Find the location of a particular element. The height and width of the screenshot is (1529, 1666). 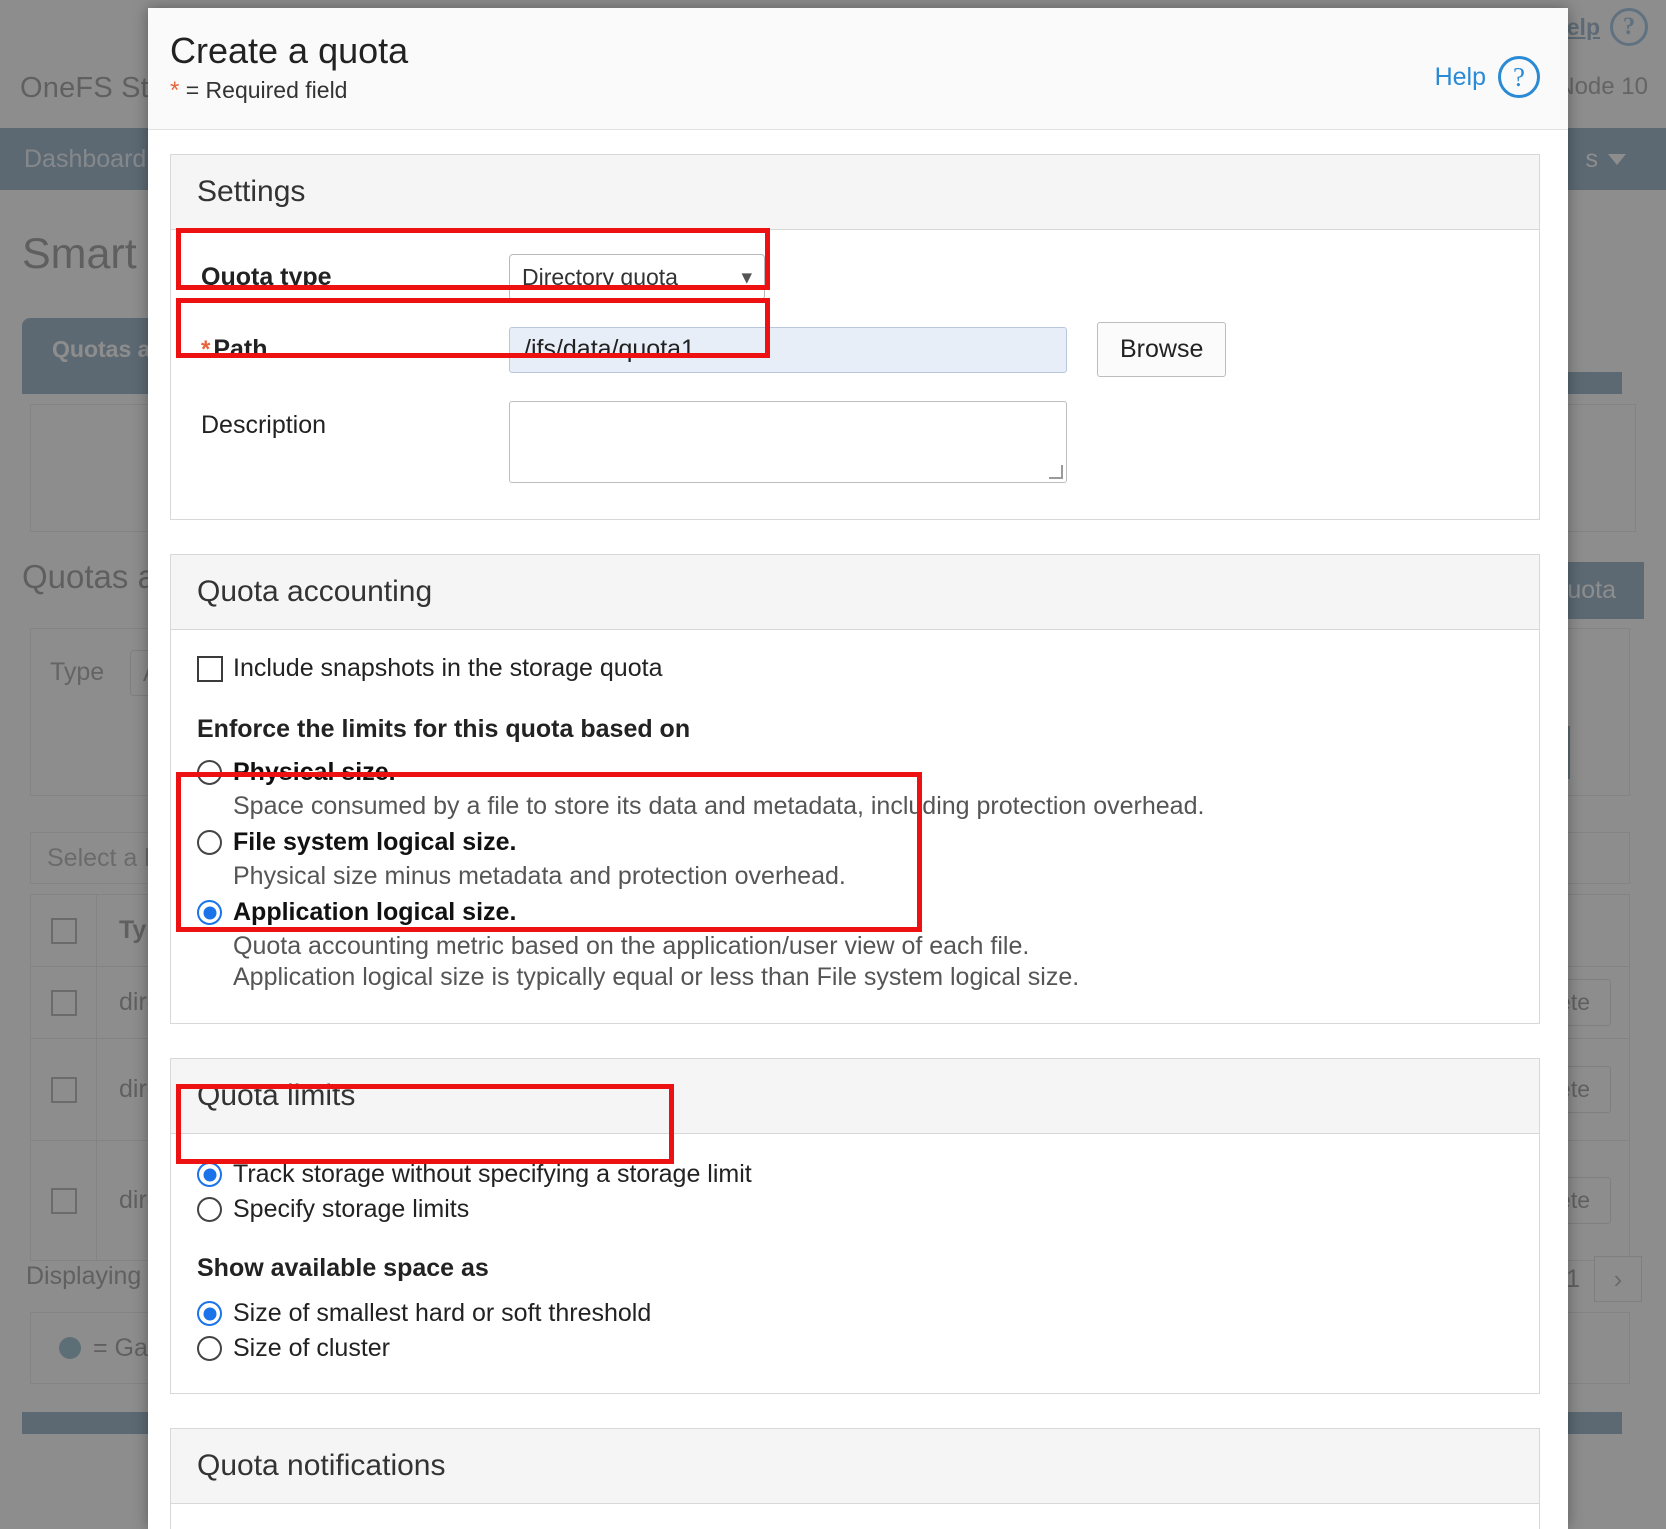

quota-type-value: Directory quota is located at coordinates (600, 276).